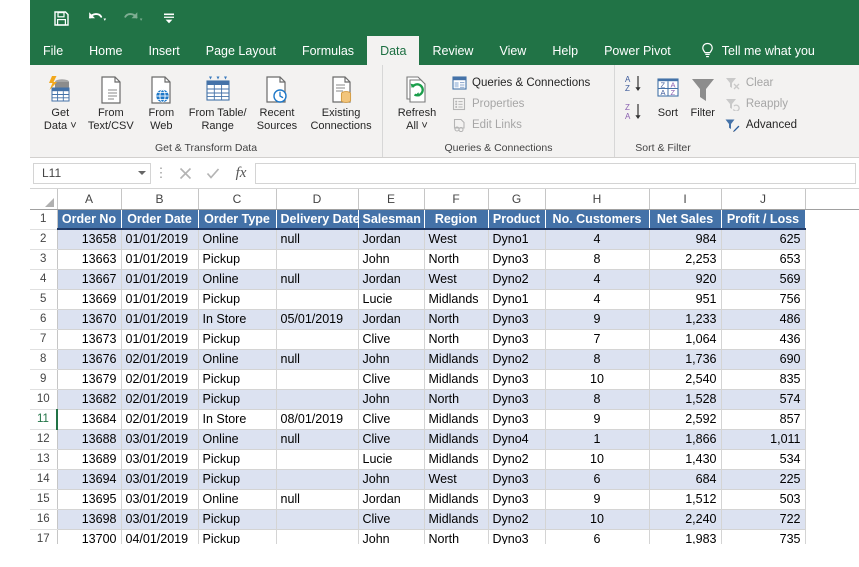 This screenshot has height=567, width=859. I want to click on cell-C10: Pickup, so click(237, 399).